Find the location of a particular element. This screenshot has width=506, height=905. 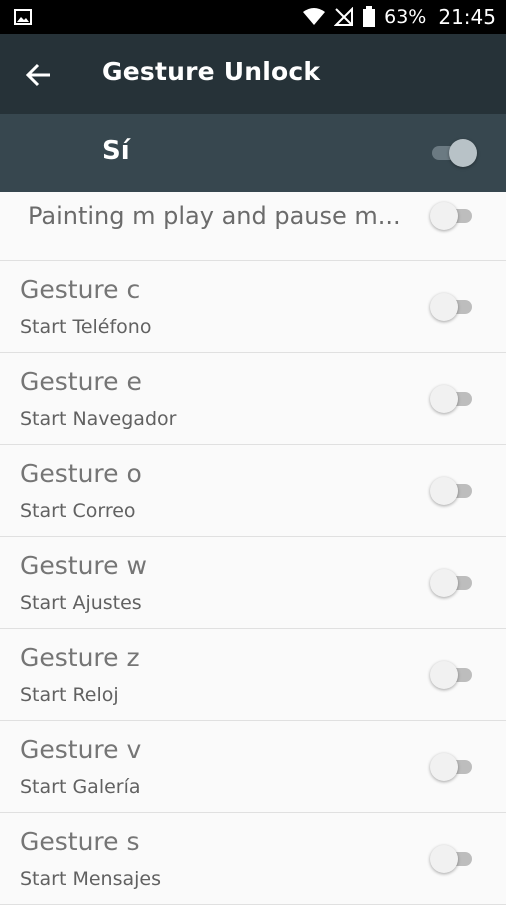

item-title: Gesture s is located at coordinates (80, 841).